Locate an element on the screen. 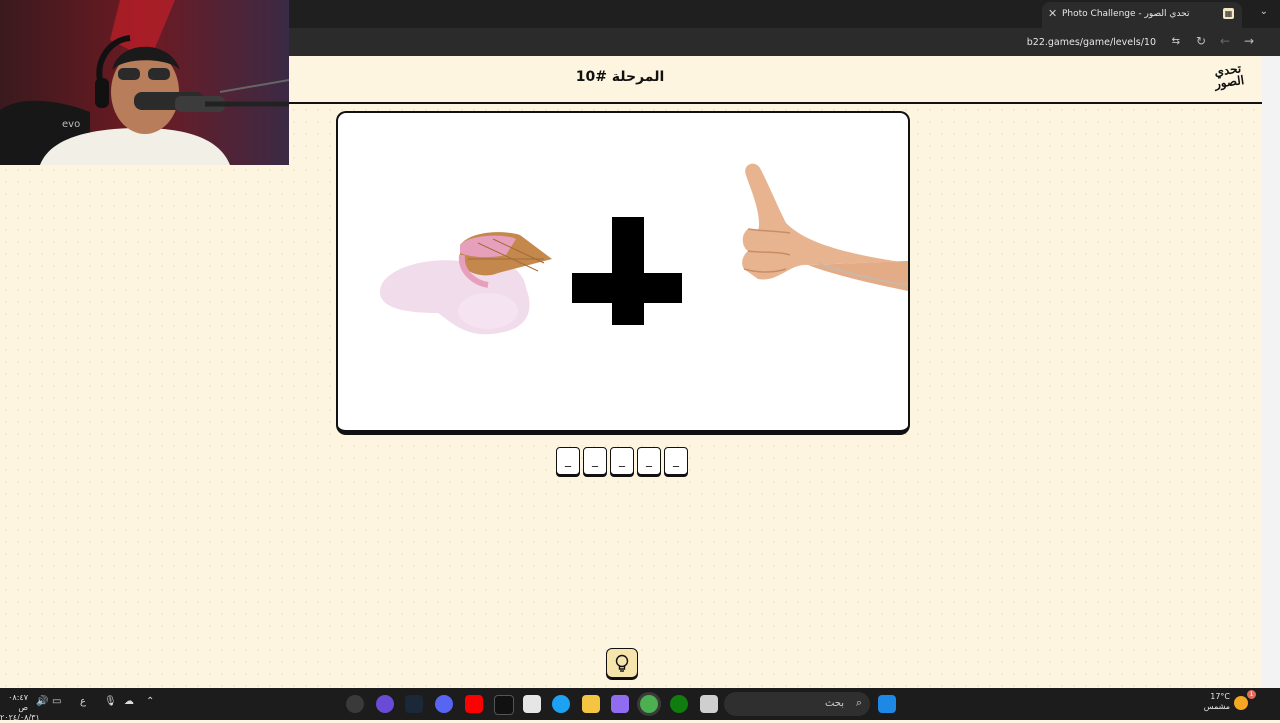 The width and height of the screenshot is (1280, 723). clock-date: ٢٠٢٤/٠٨/٣١ is located at coordinates (20, 717).